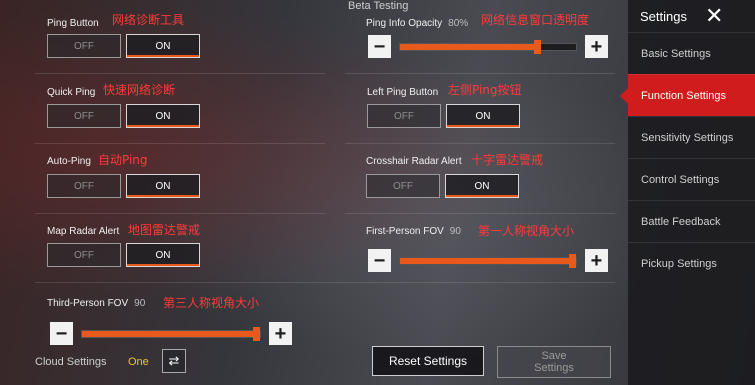  Describe the element at coordinates (404, 23) in the screenshot. I see `ping-info-opacity-name: Ping Info Opacity` at that location.